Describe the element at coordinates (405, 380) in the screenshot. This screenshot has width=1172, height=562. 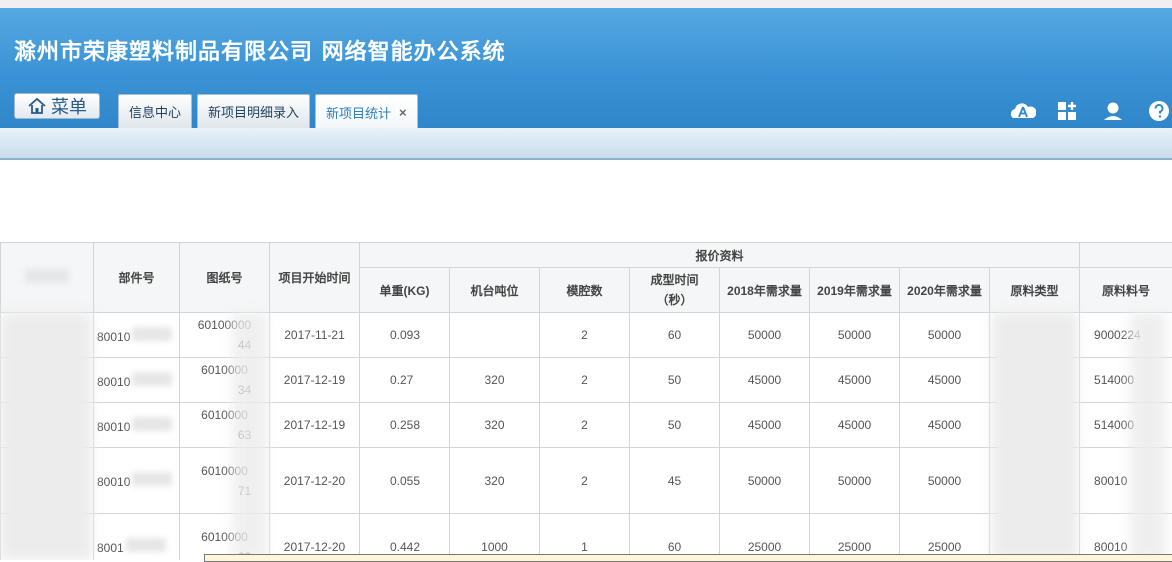
I see `unit-weight-cell: 0.27` at that location.